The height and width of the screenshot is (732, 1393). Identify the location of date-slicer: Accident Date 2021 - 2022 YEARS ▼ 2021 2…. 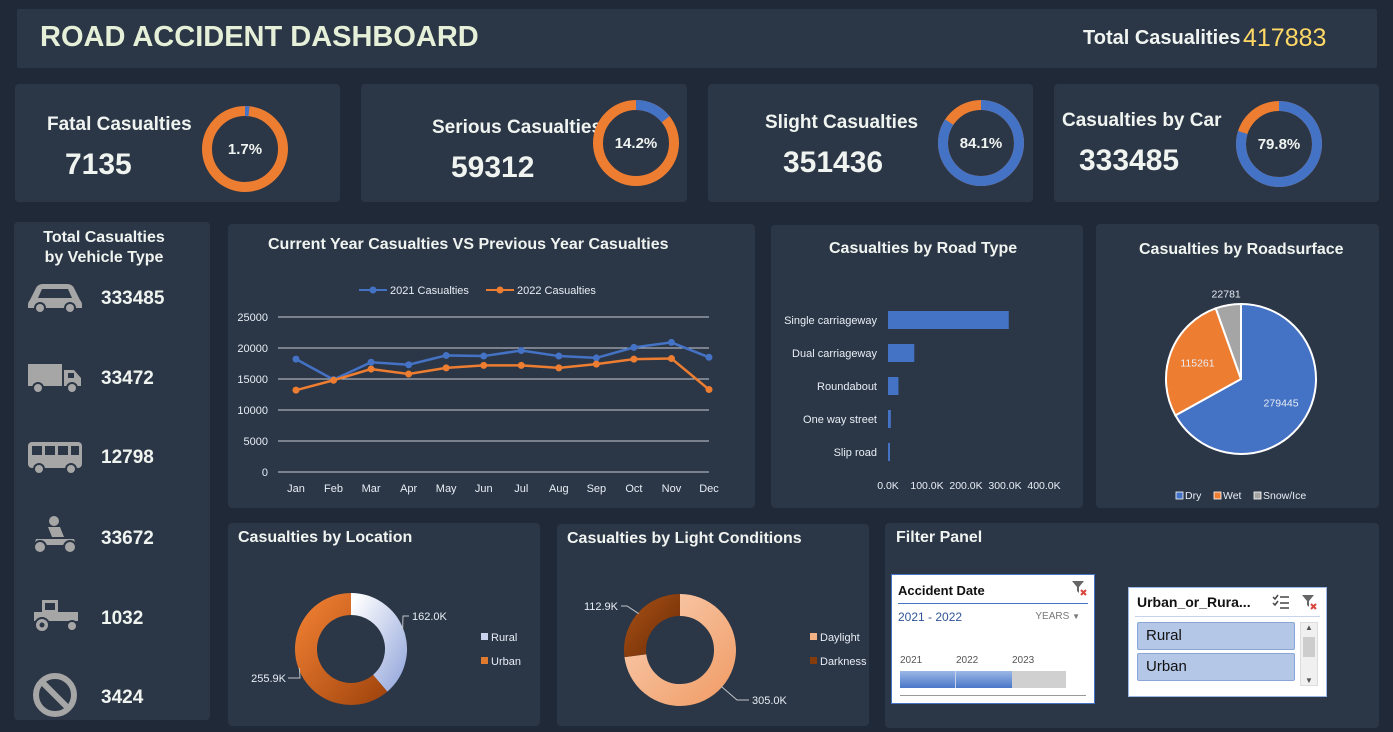
(993, 639).